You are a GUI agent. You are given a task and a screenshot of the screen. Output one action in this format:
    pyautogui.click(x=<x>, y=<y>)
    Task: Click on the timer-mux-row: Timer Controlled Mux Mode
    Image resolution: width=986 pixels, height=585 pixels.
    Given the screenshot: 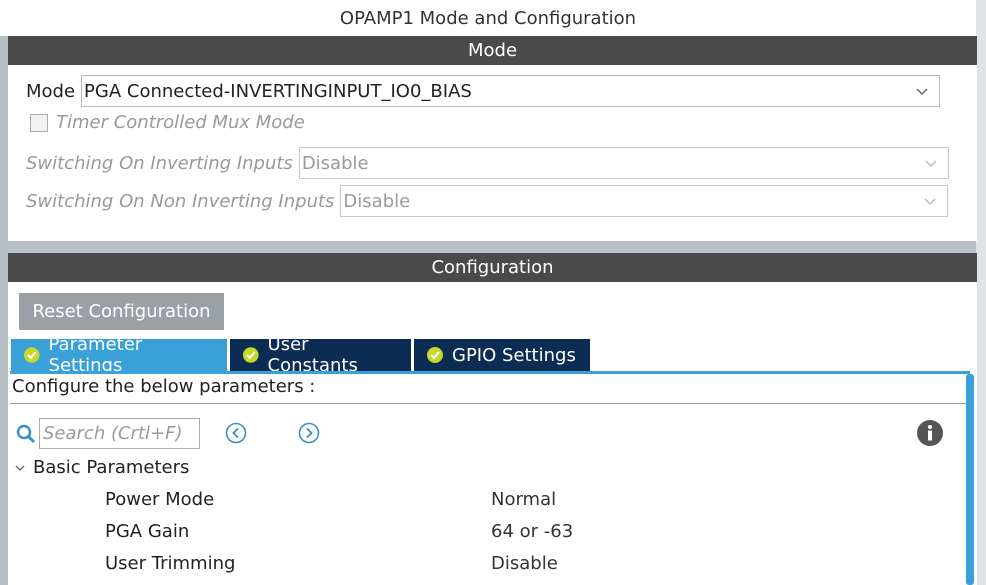 What is the action you would take?
    pyautogui.click(x=168, y=122)
    